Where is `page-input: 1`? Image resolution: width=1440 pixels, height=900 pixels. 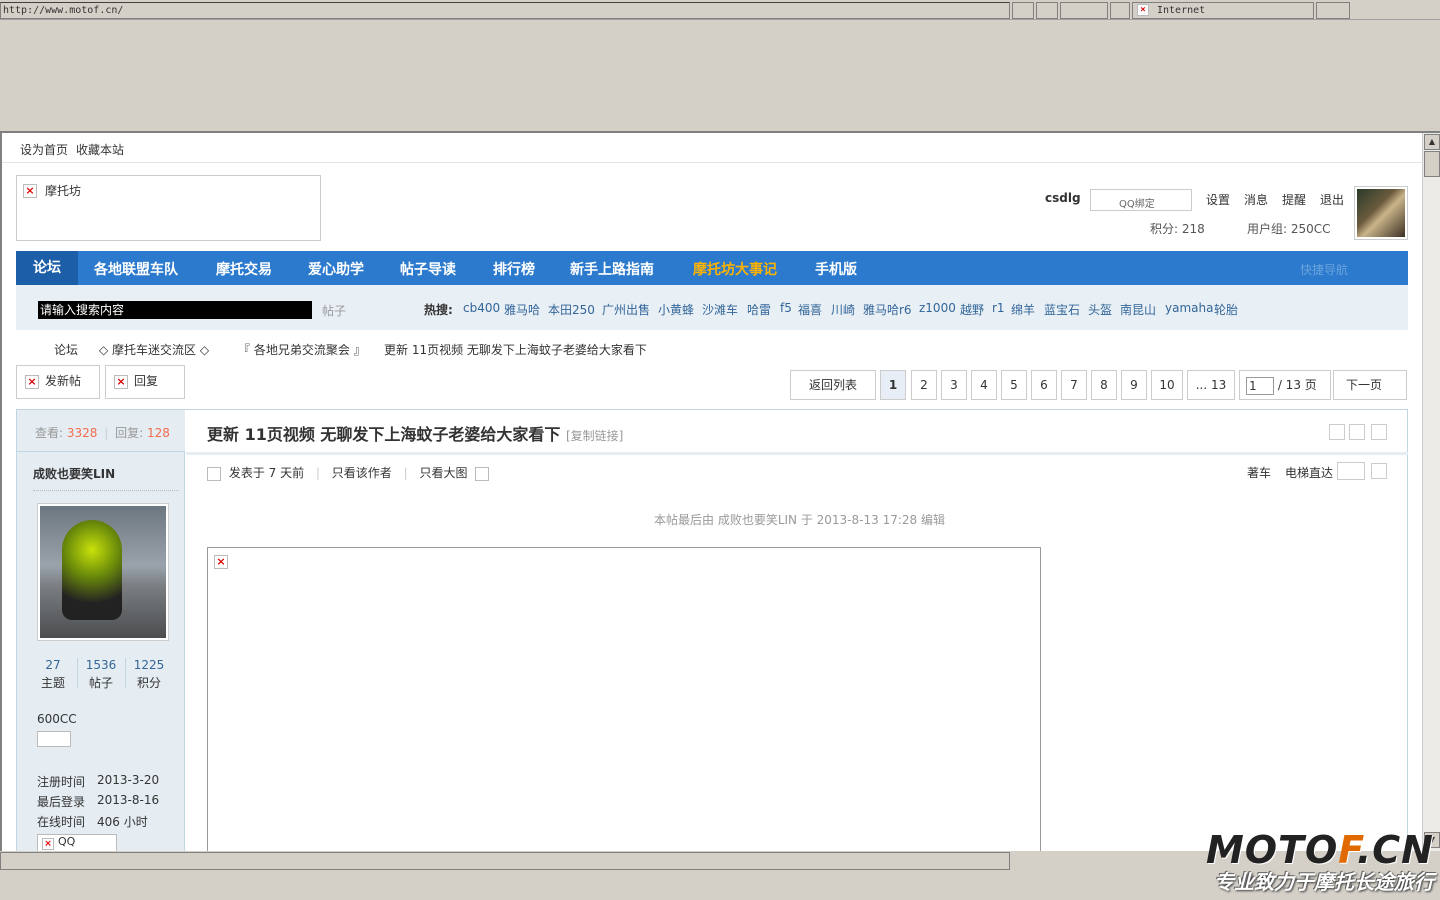
page-input: 1 is located at coordinates (1260, 385).